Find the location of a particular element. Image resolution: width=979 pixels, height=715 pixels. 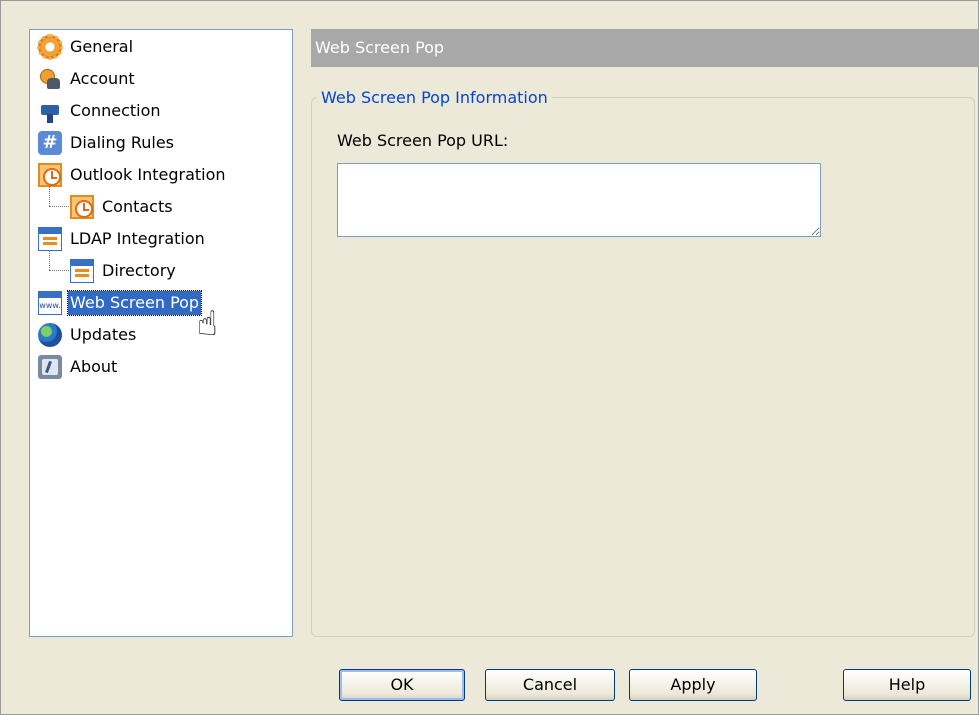

tree-item-account: Account is located at coordinates (87, 79).